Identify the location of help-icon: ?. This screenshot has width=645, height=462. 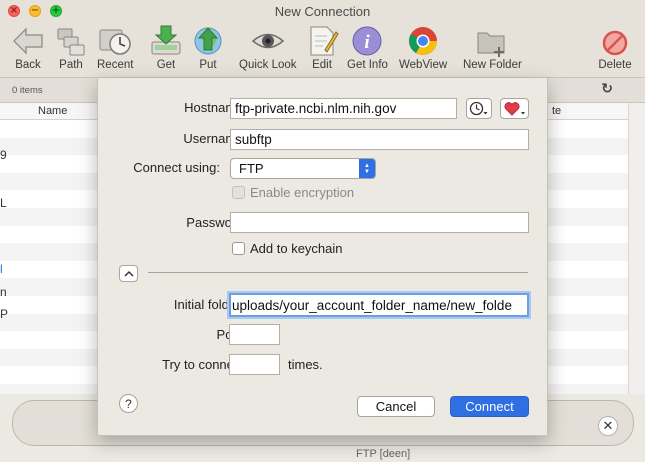
(128, 403).